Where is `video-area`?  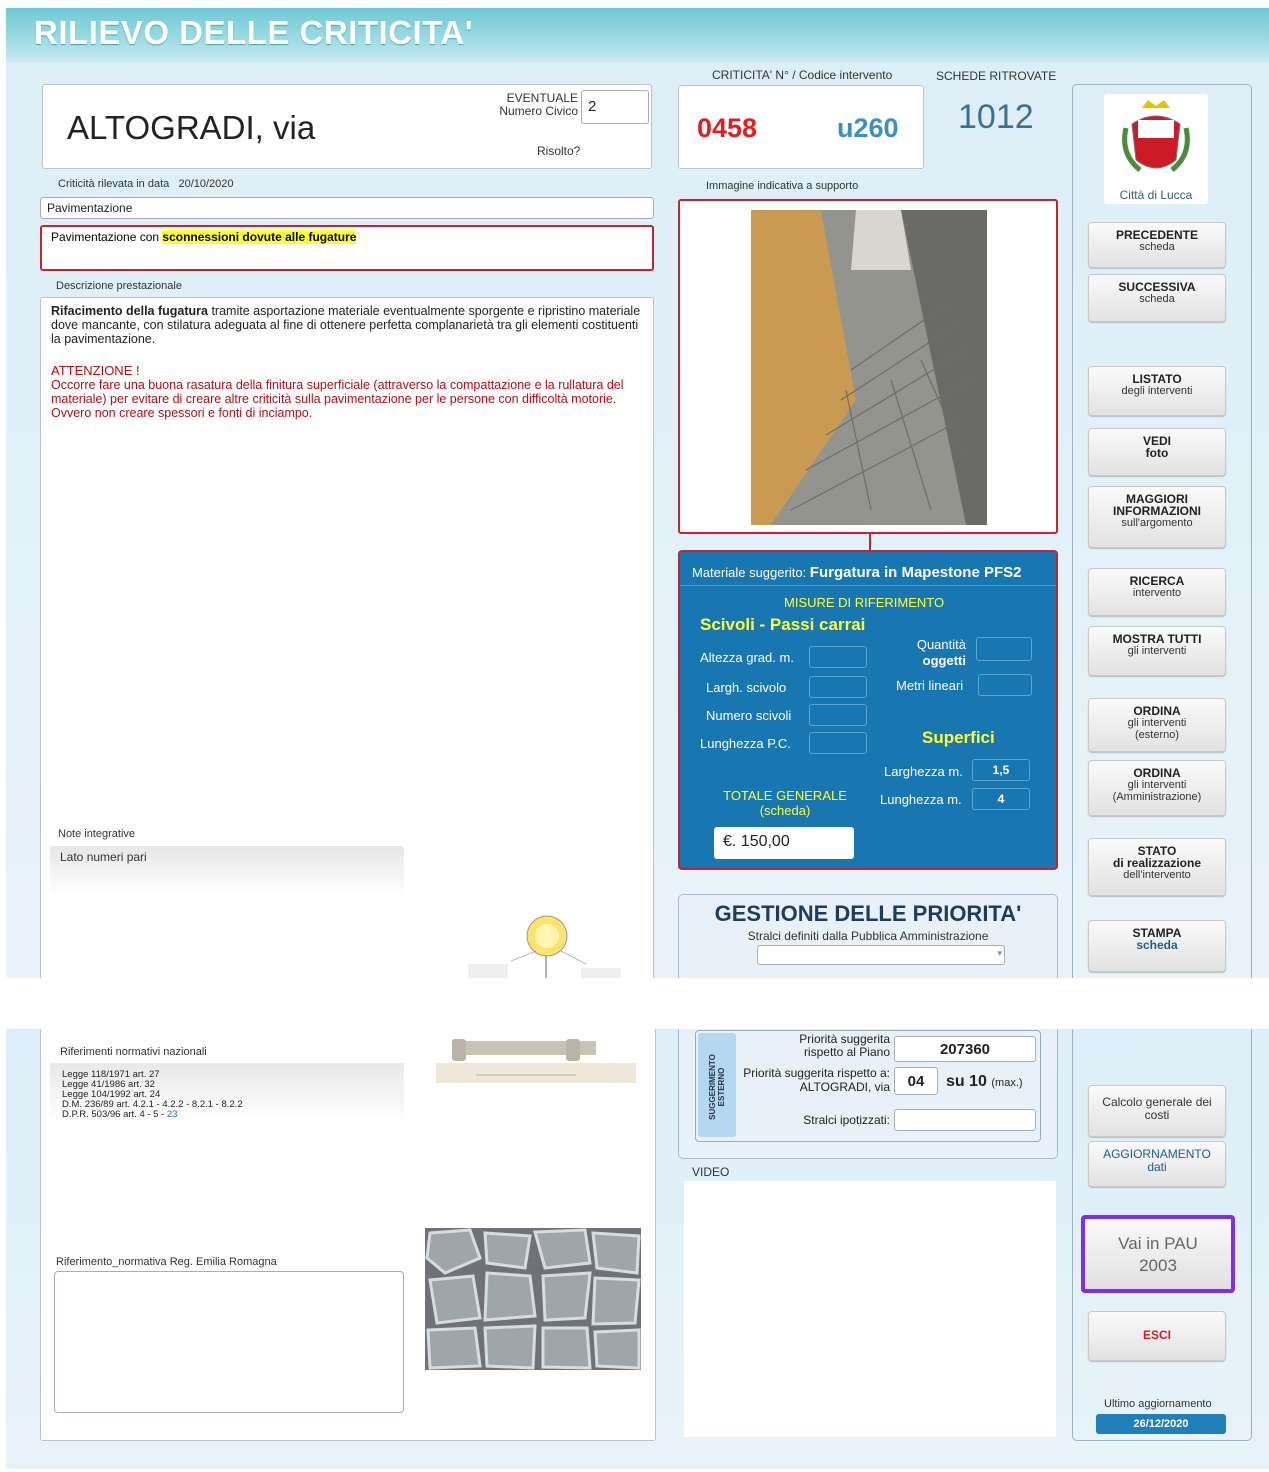
video-area is located at coordinates (870, 1309).